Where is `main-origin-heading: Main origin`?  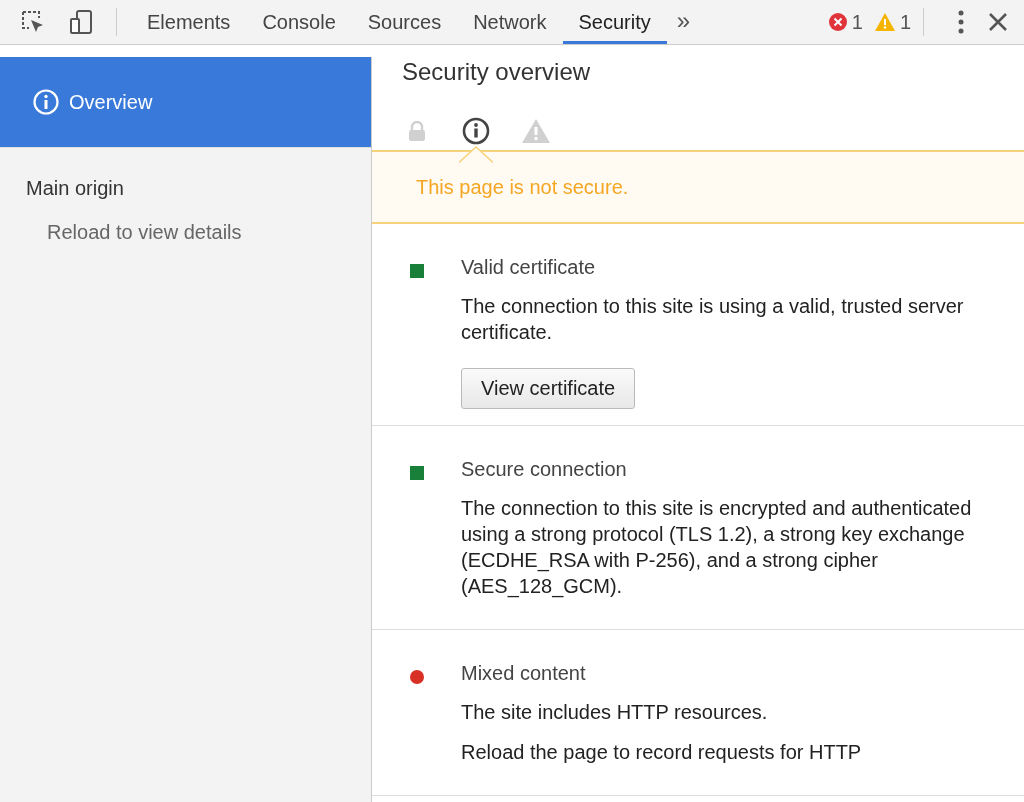 main-origin-heading: Main origin is located at coordinates (75, 188).